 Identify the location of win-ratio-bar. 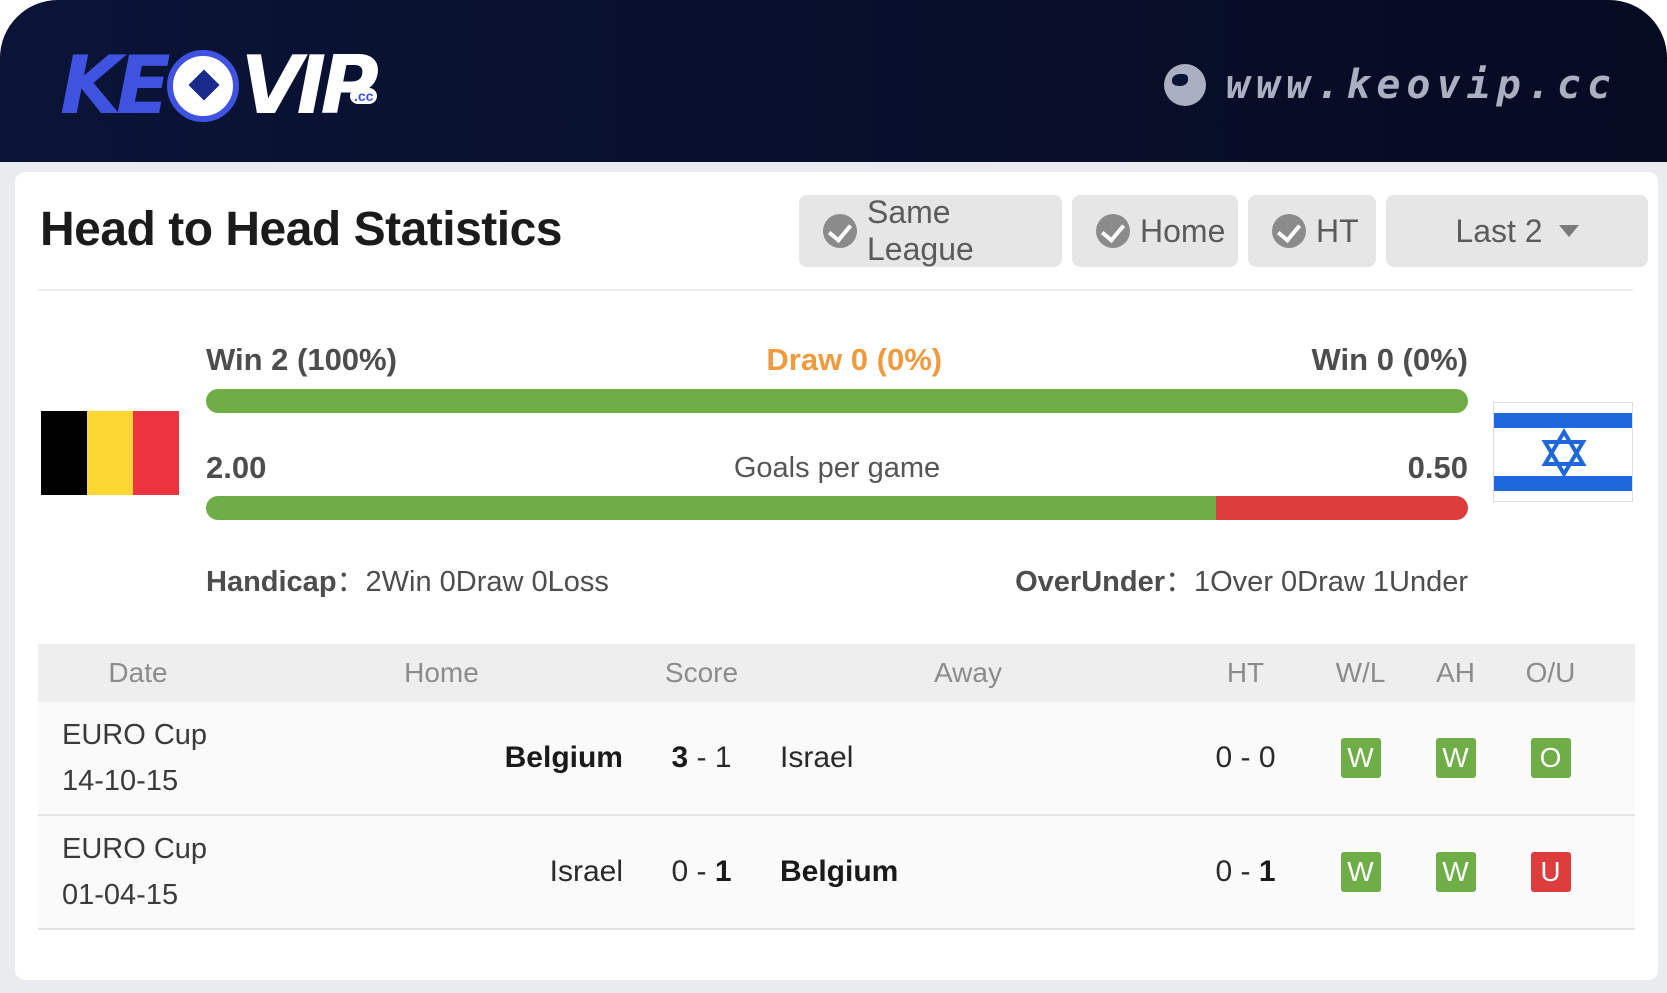
(837, 401).